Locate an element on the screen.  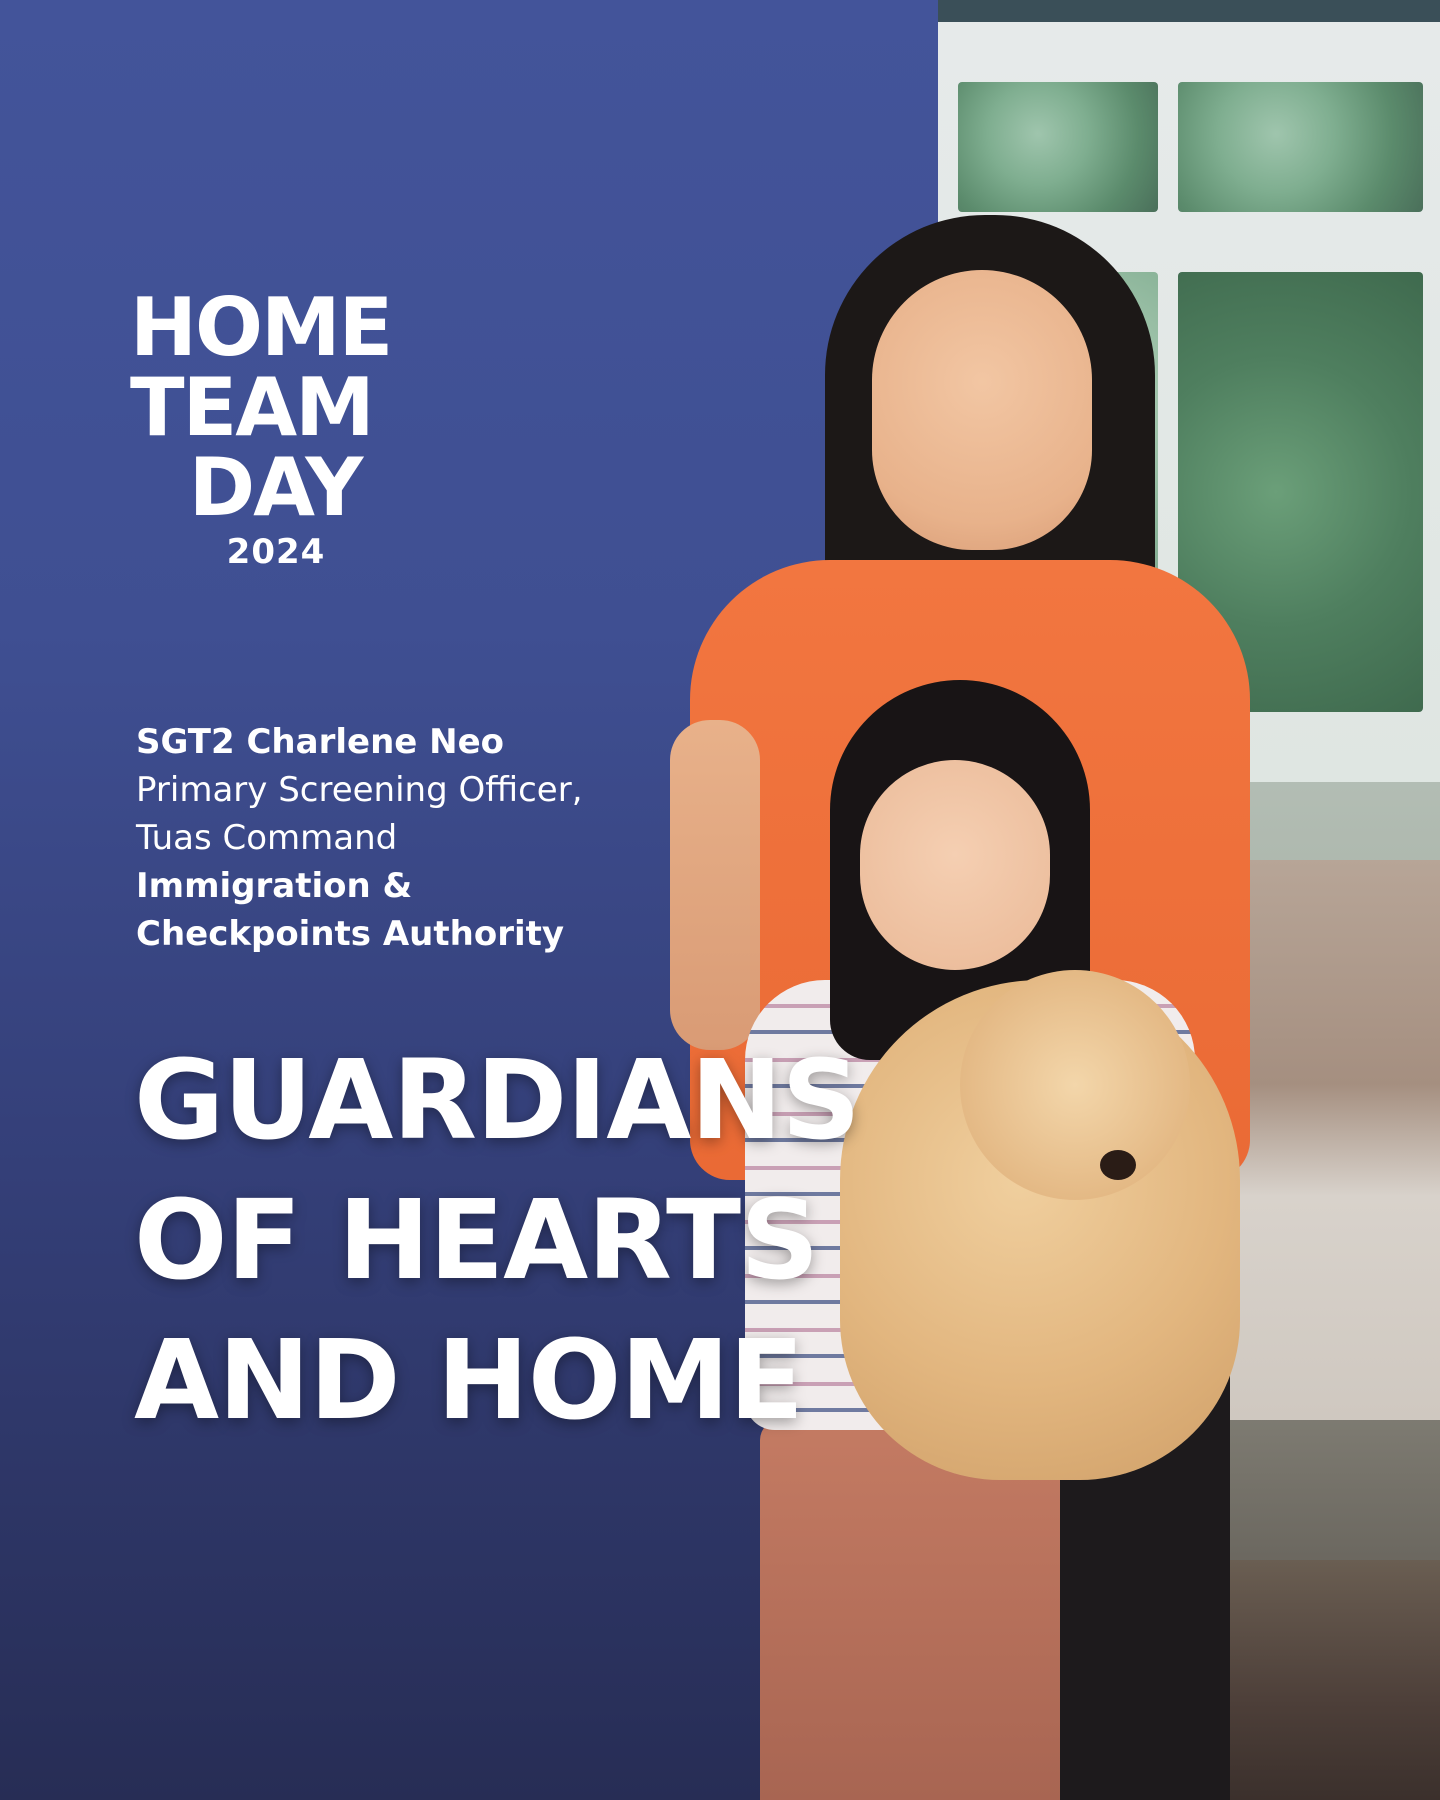
child-face is located at coordinates (955, 865).